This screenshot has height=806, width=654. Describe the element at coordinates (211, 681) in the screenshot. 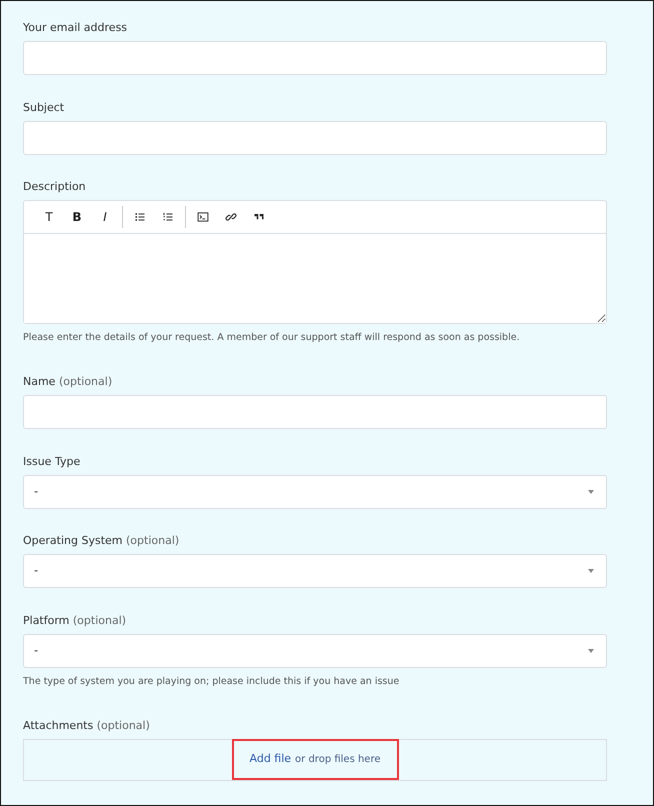

I see `help-text: The type of system you are playing on; please include this if you have an issue` at that location.